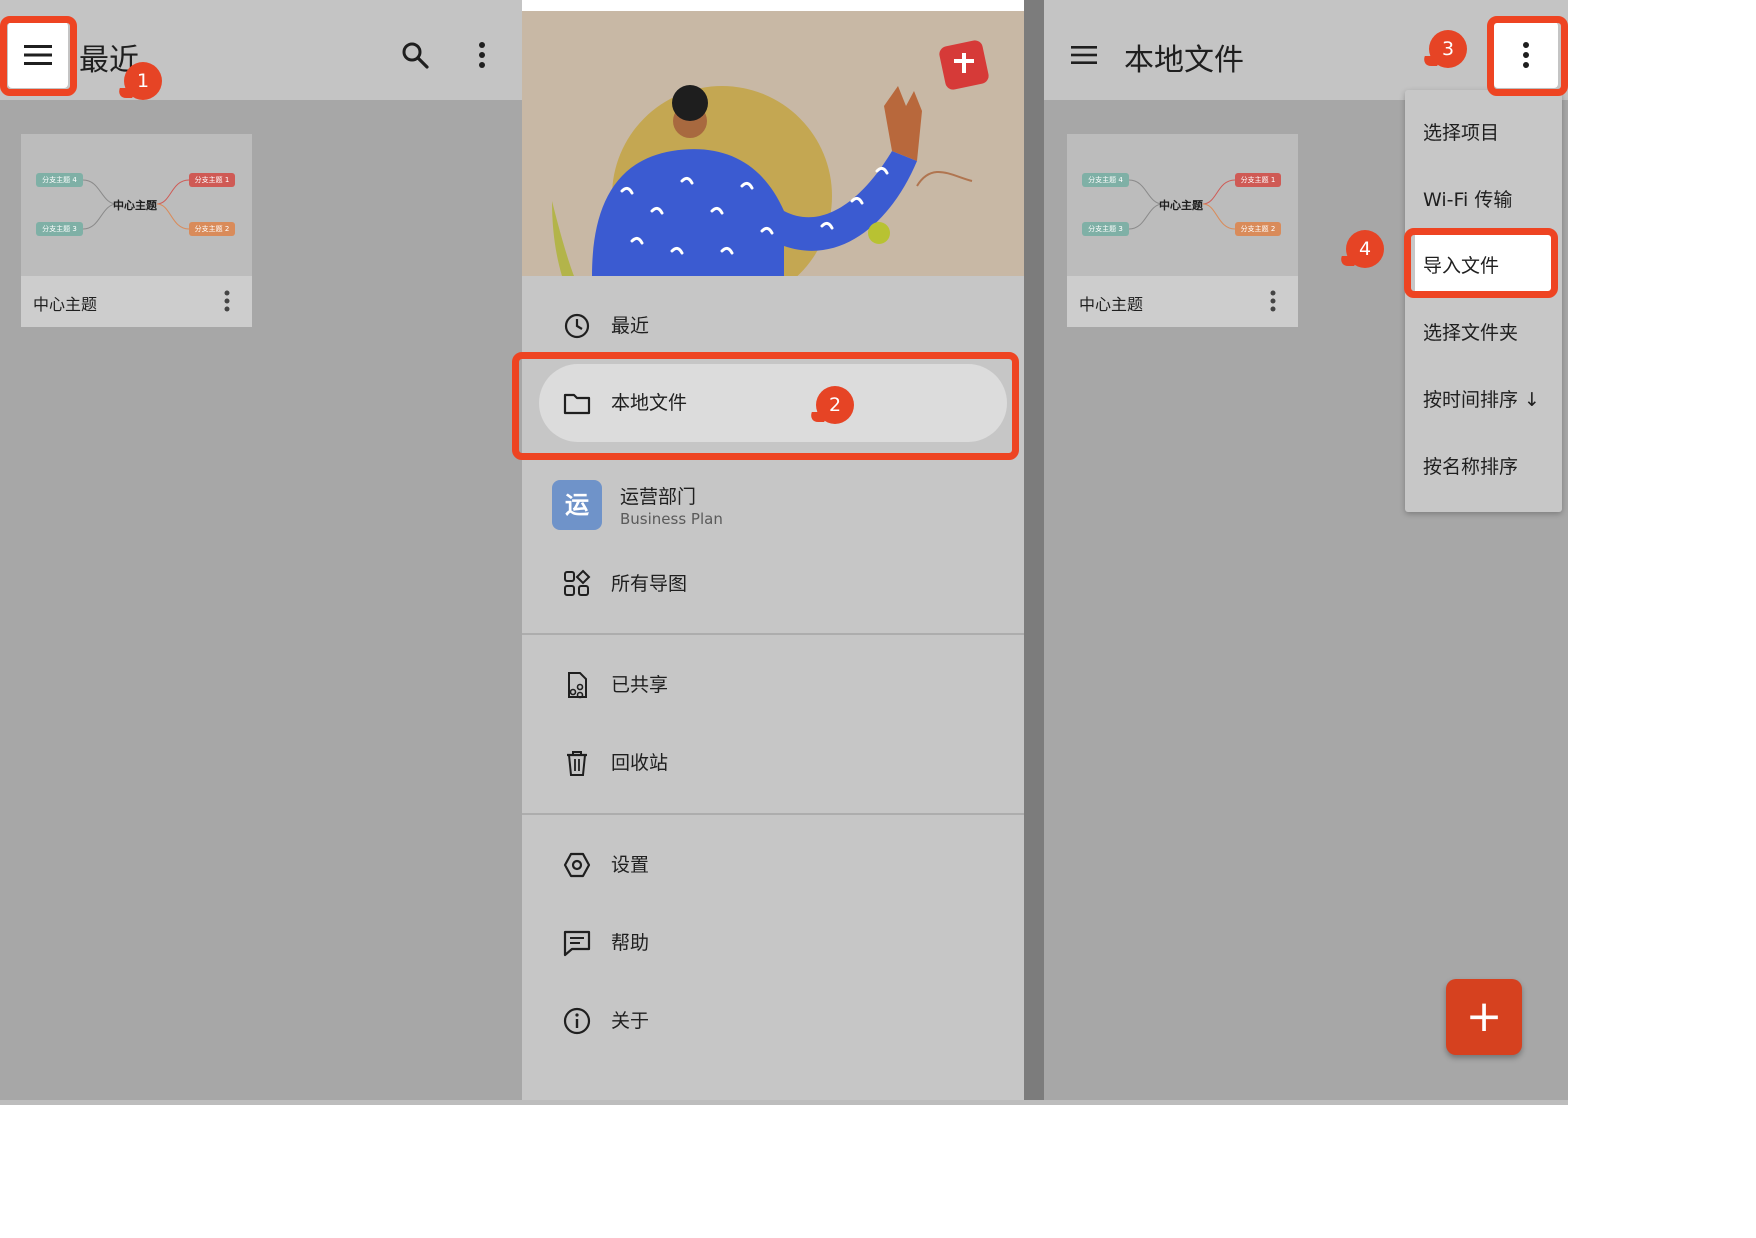  I want to click on nav-label: 已共享, so click(640, 685).